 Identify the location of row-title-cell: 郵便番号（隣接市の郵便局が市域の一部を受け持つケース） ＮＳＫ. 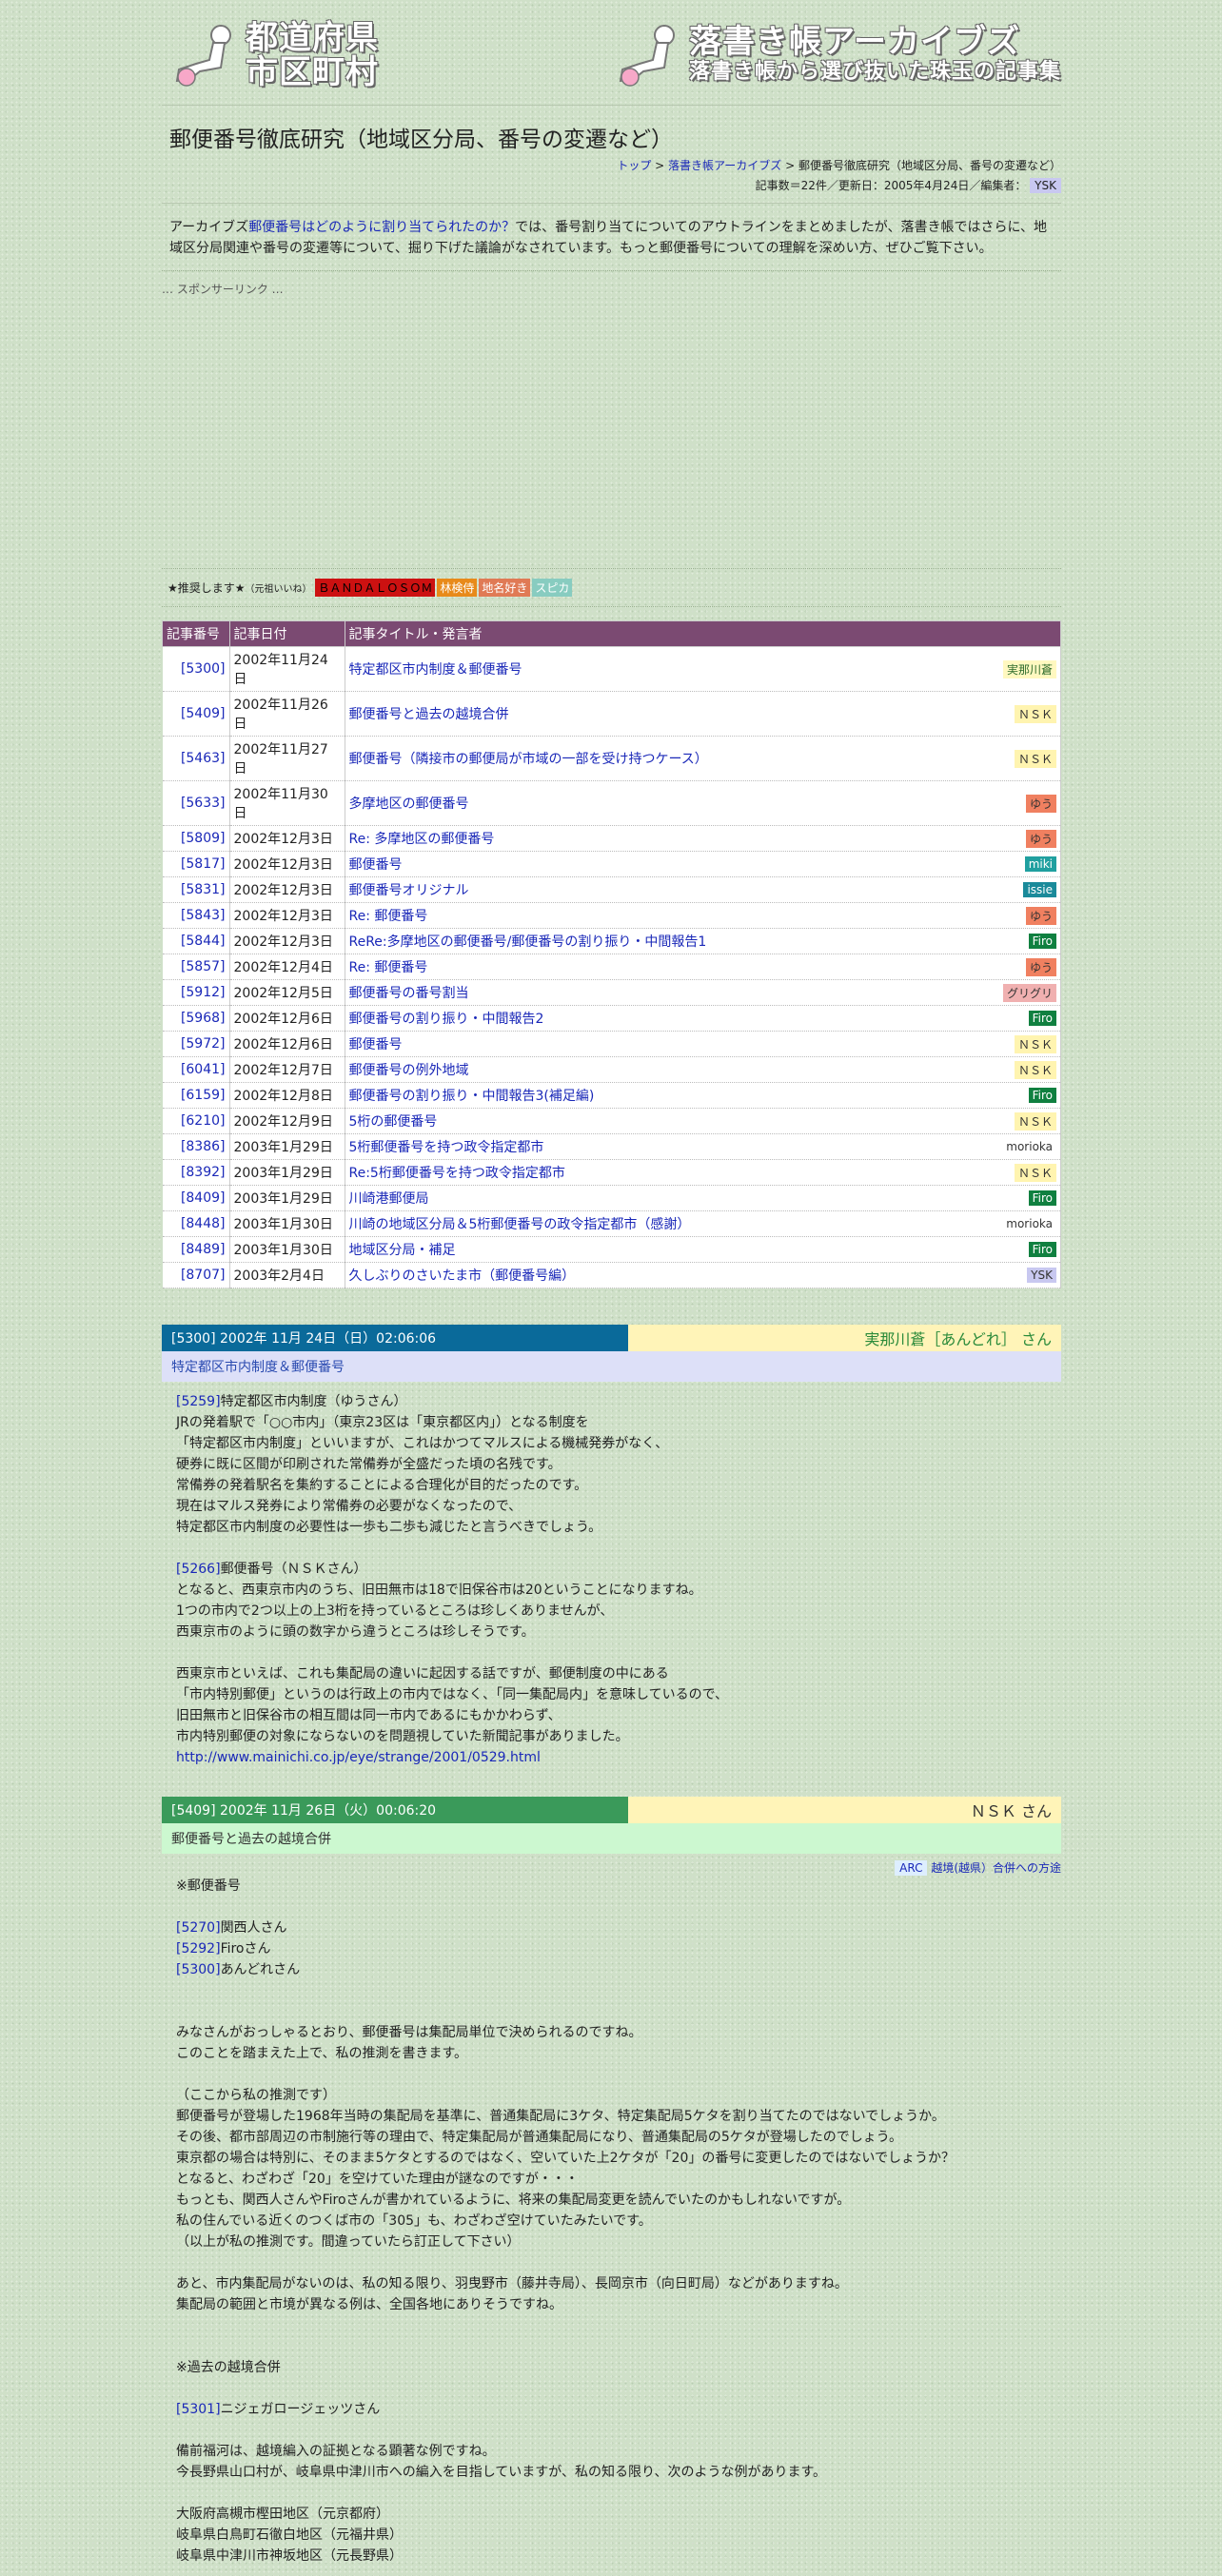
(703, 758).